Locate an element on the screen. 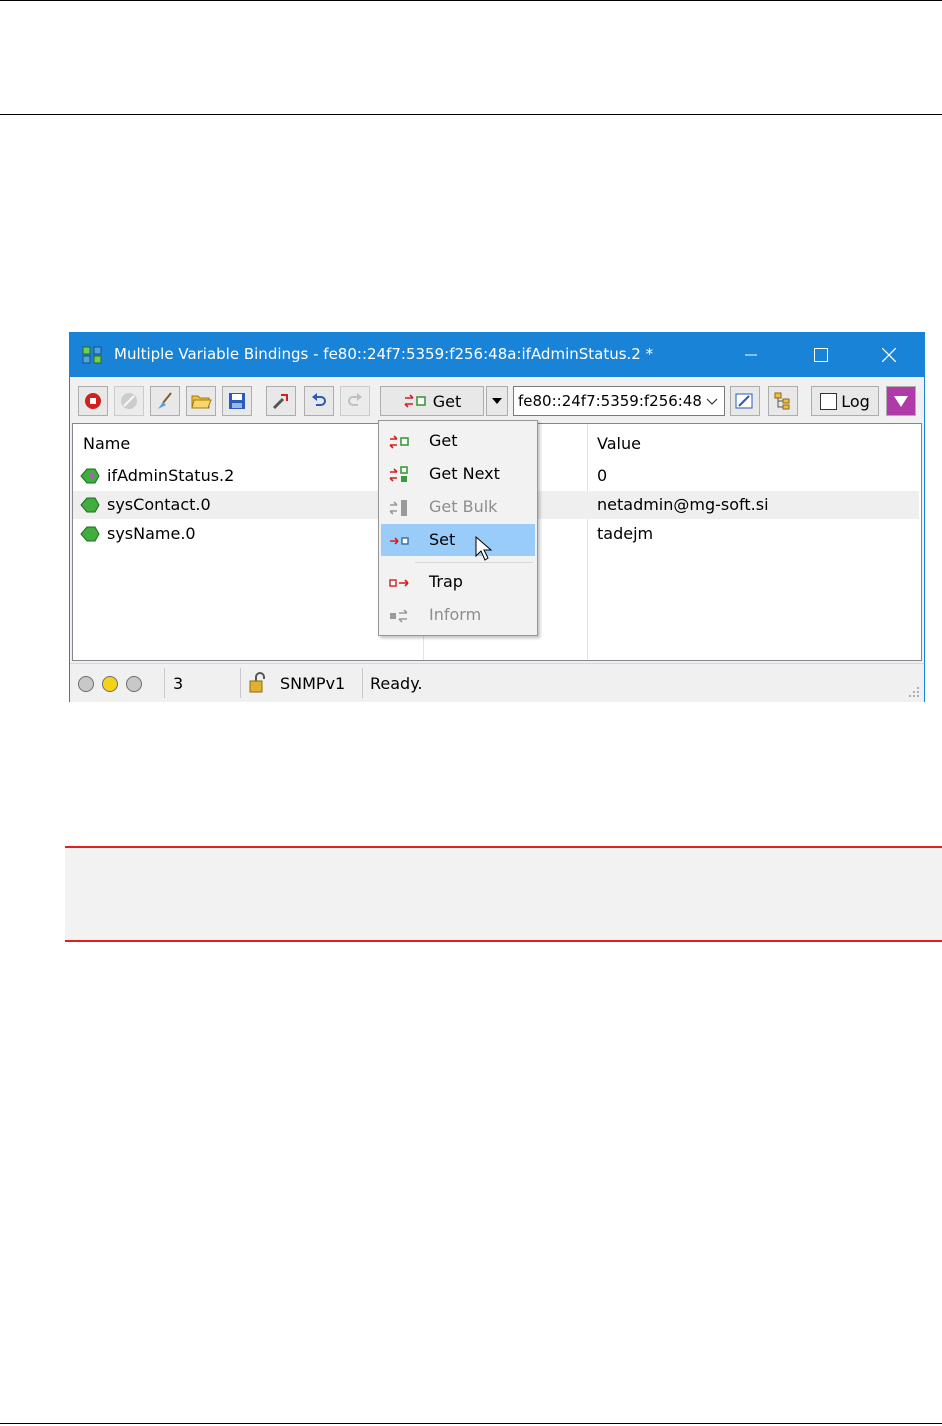 The width and height of the screenshot is (942, 1426). log-label: Log is located at coordinates (855, 401).